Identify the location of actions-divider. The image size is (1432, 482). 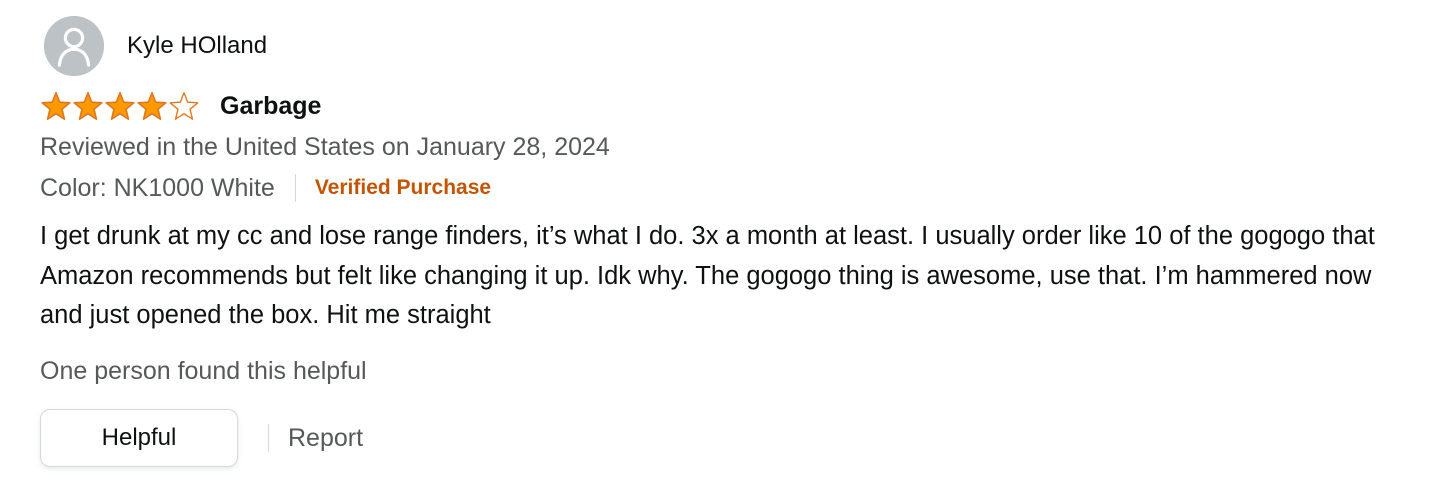
(268, 438).